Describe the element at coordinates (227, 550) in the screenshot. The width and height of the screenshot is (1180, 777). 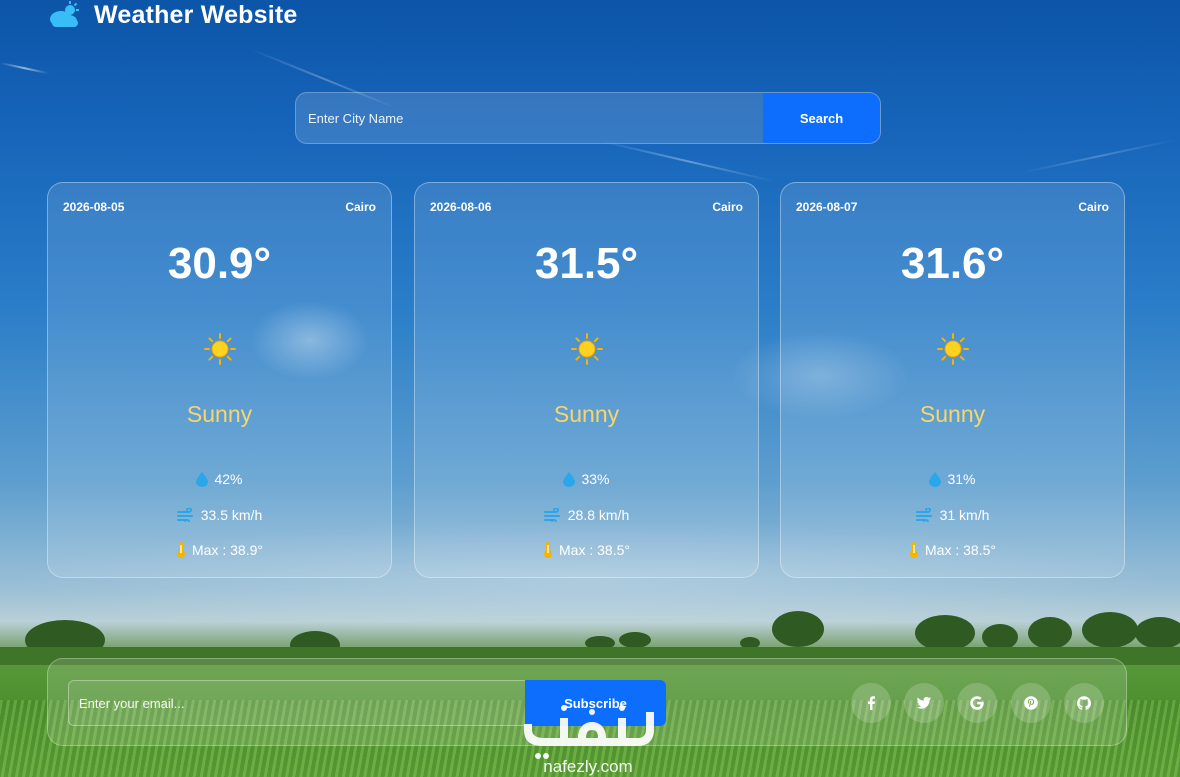
I see `max-temp-value: Max : 38.9°` at that location.